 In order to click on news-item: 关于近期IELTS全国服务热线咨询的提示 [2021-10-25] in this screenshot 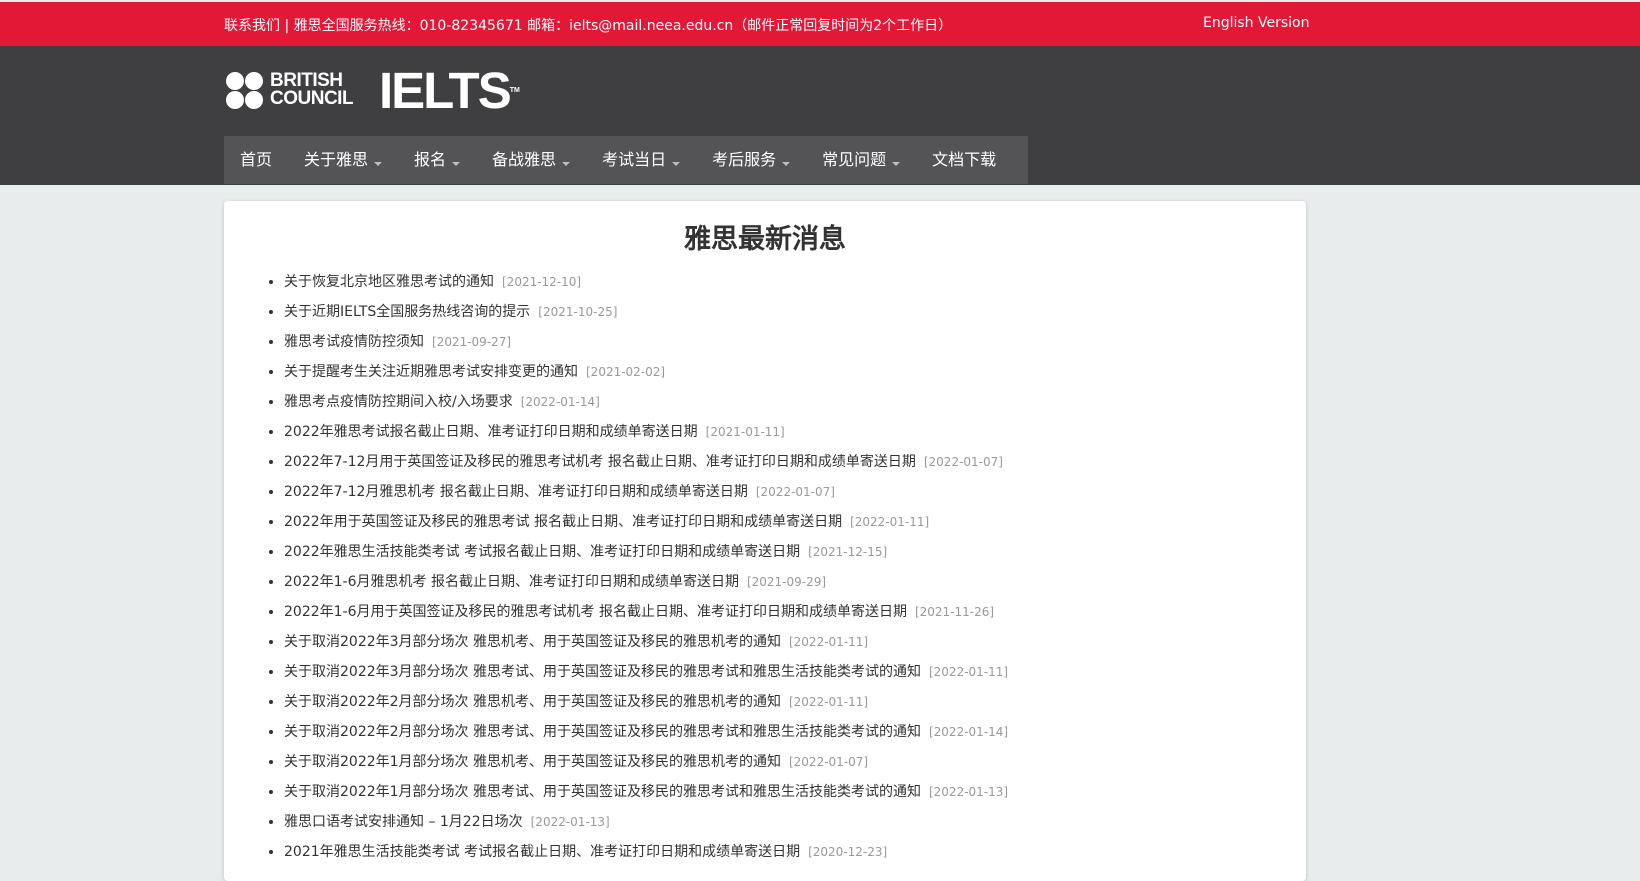, I will do `click(646, 312)`.